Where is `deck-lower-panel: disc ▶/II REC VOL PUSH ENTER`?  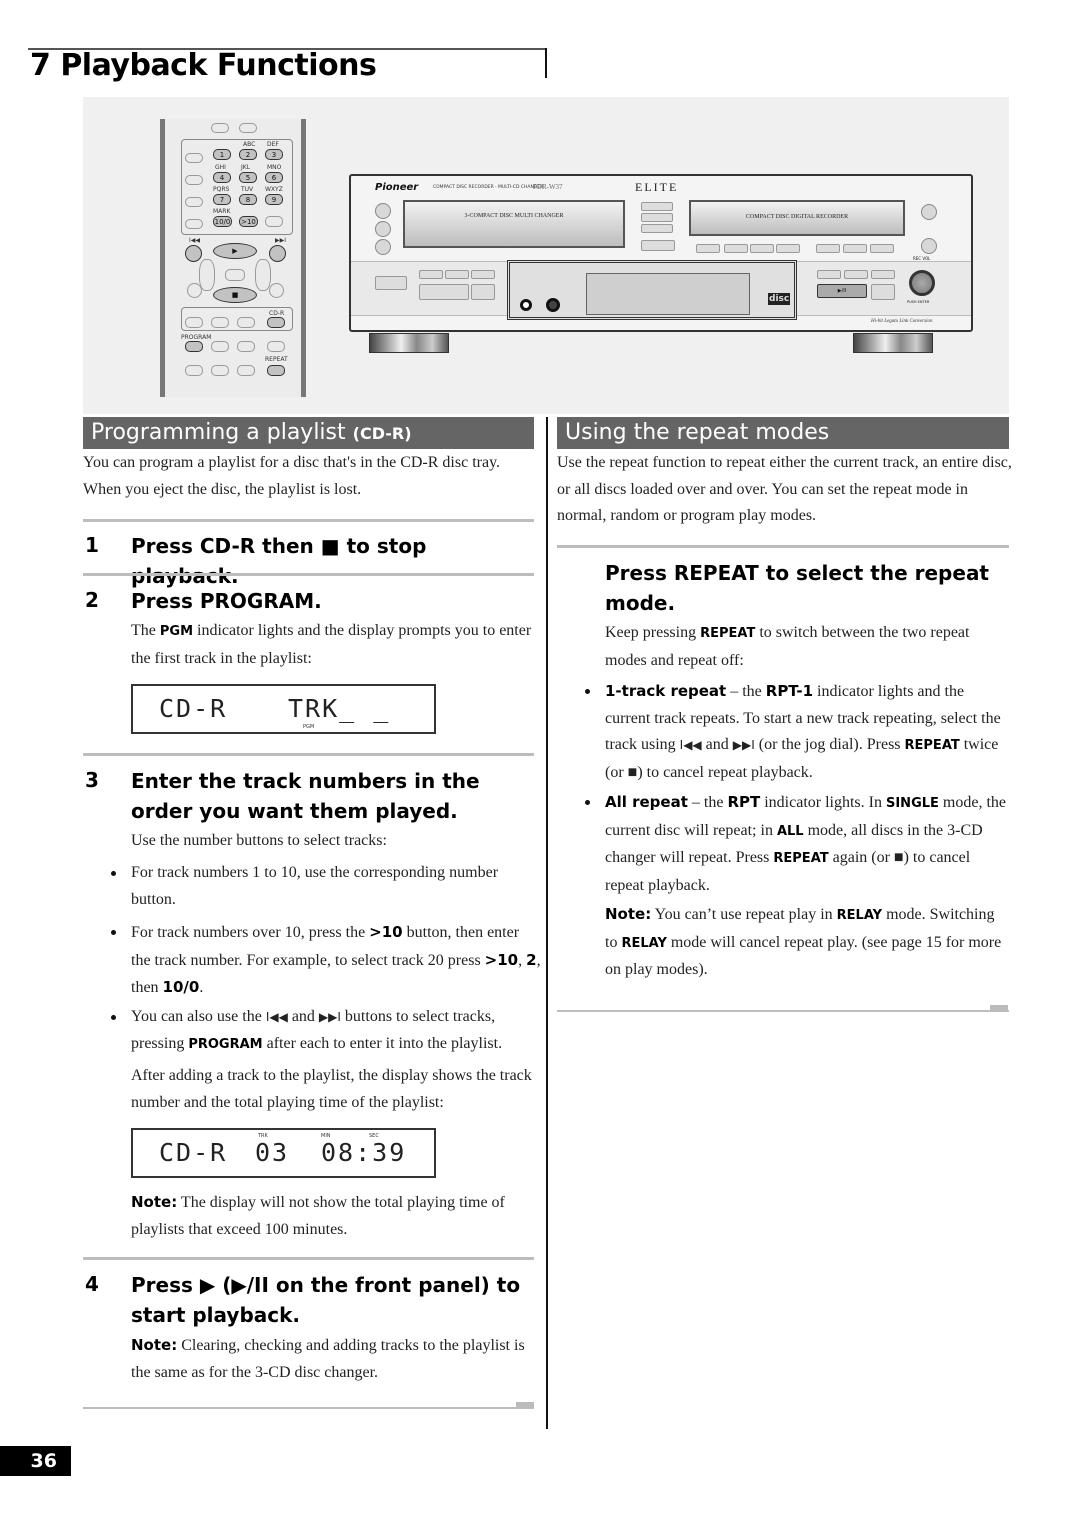
deck-lower-panel: disc ▶/II REC VOL PUSH ENTER is located at coordinates (661, 288).